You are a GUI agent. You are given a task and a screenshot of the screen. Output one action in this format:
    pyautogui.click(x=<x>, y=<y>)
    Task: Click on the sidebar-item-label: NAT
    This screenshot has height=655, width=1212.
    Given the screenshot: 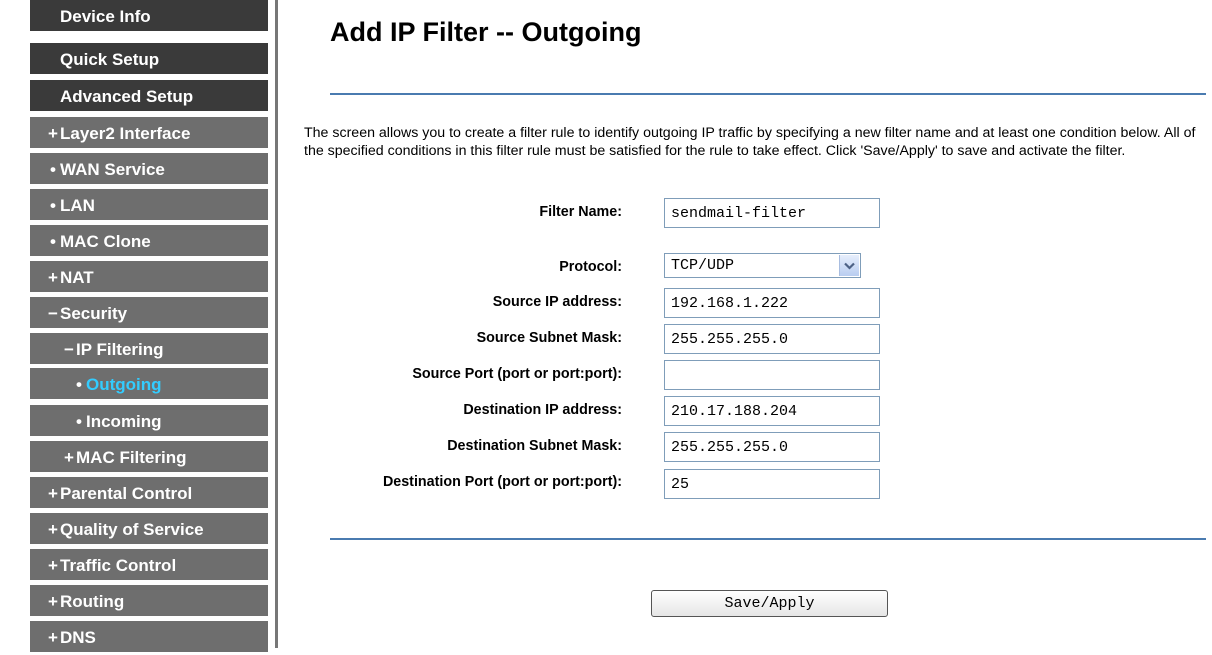 What is the action you would take?
    pyautogui.click(x=77, y=277)
    